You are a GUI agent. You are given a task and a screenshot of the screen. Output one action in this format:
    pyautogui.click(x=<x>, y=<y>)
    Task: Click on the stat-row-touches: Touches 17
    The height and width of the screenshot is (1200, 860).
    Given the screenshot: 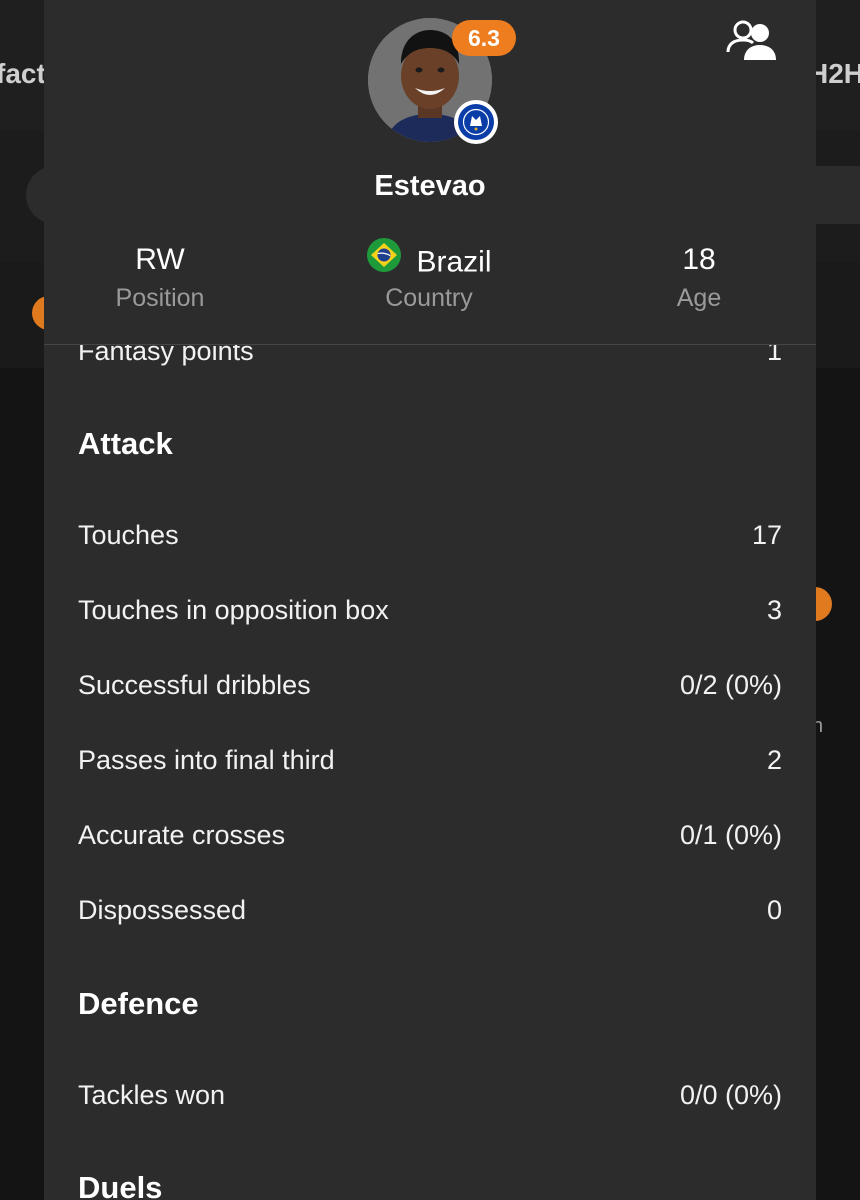 What is the action you would take?
    pyautogui.click(x=430, y=540)
    